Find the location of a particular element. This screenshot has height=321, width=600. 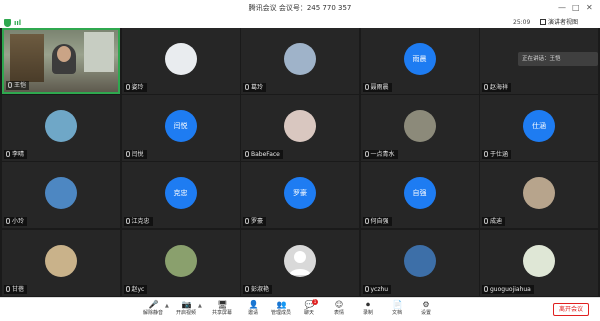

participant-tile: 闫悦 闫悦 is located at coordinates (180, 128).